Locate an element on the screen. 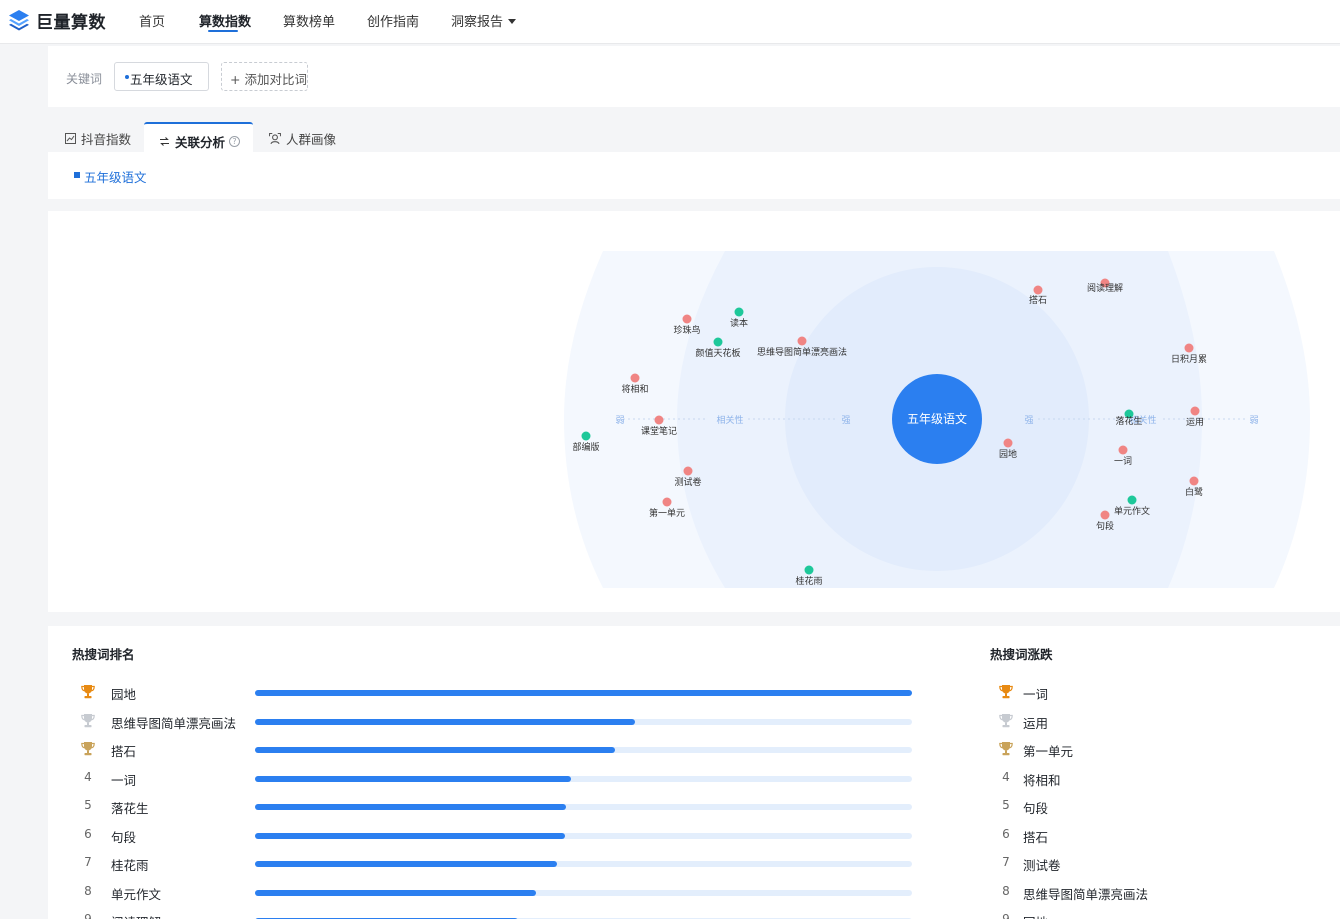  tab-douyin-index: 抖音指数 is located at coordinates (98, 138).